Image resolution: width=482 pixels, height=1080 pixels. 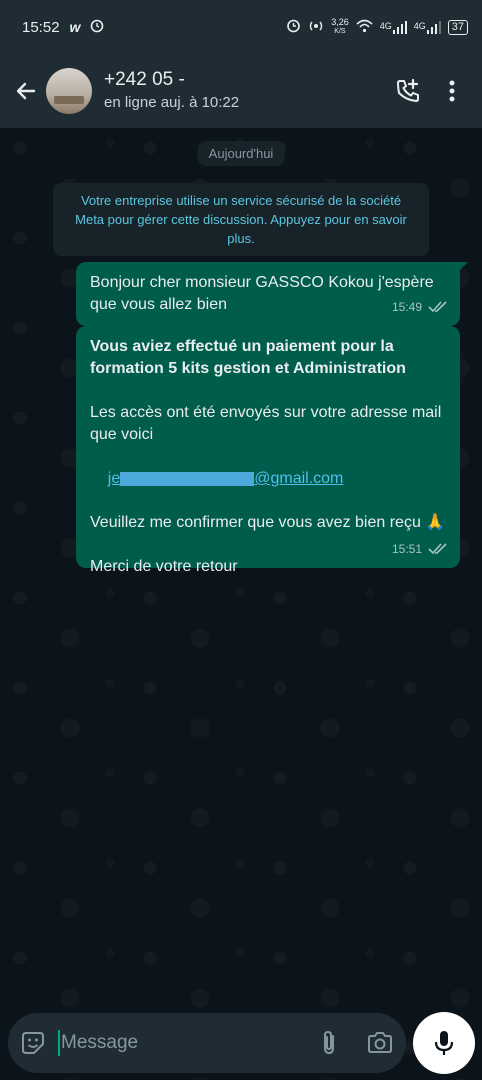 I want to click on w-app-icon: w, so click(x=75, y=27).